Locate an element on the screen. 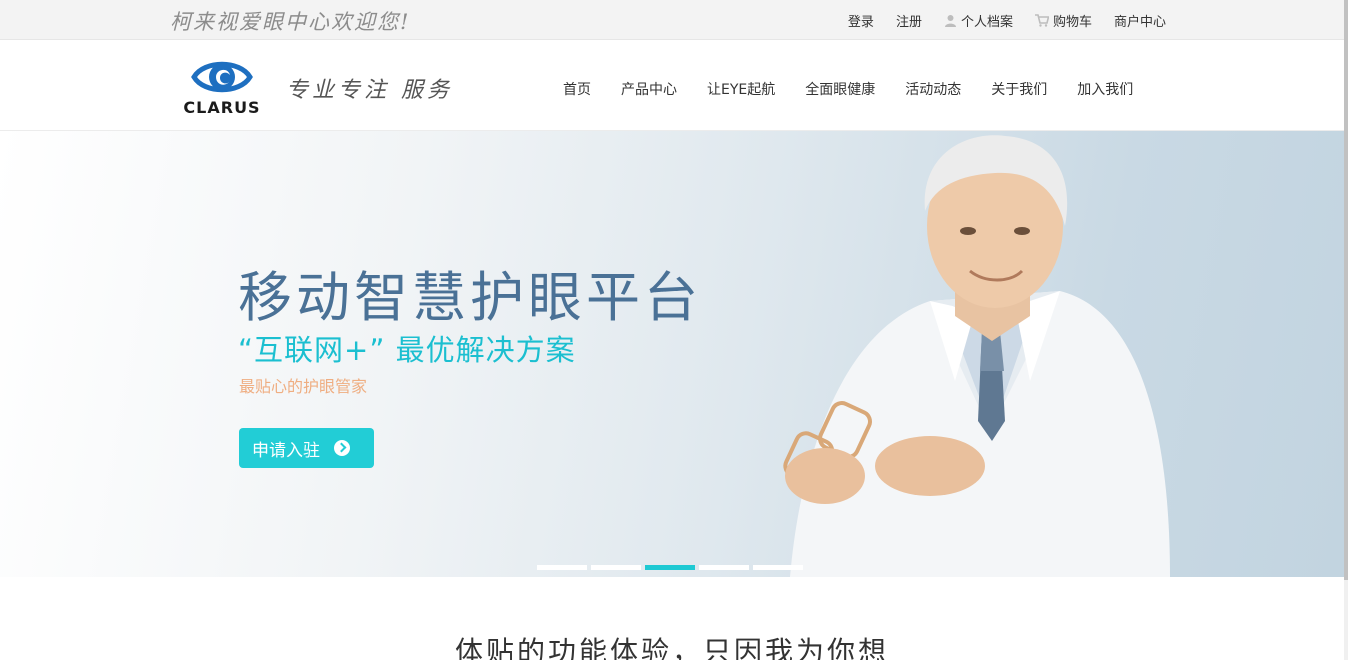 The height and width of the screenshot is (660, 1348). nav-item-eye-health: 全面眼健康 is located at coordinates (840, 89).